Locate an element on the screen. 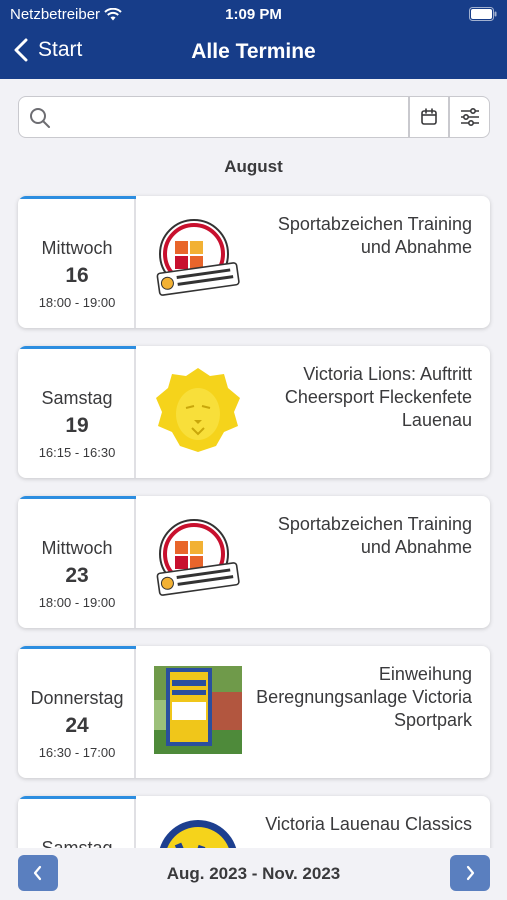  event-time: 16:15 - 16:30 is located at coordinates (77, 452).